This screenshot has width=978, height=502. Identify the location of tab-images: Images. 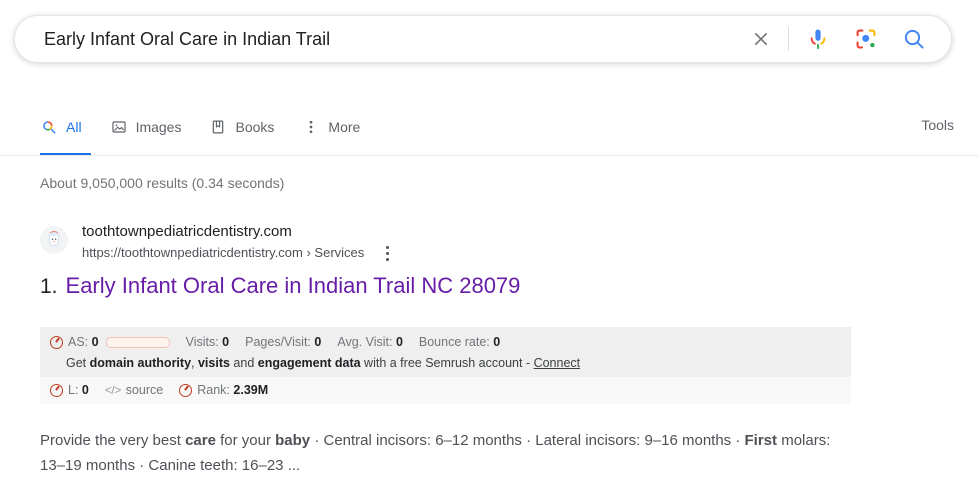
(146, 126).